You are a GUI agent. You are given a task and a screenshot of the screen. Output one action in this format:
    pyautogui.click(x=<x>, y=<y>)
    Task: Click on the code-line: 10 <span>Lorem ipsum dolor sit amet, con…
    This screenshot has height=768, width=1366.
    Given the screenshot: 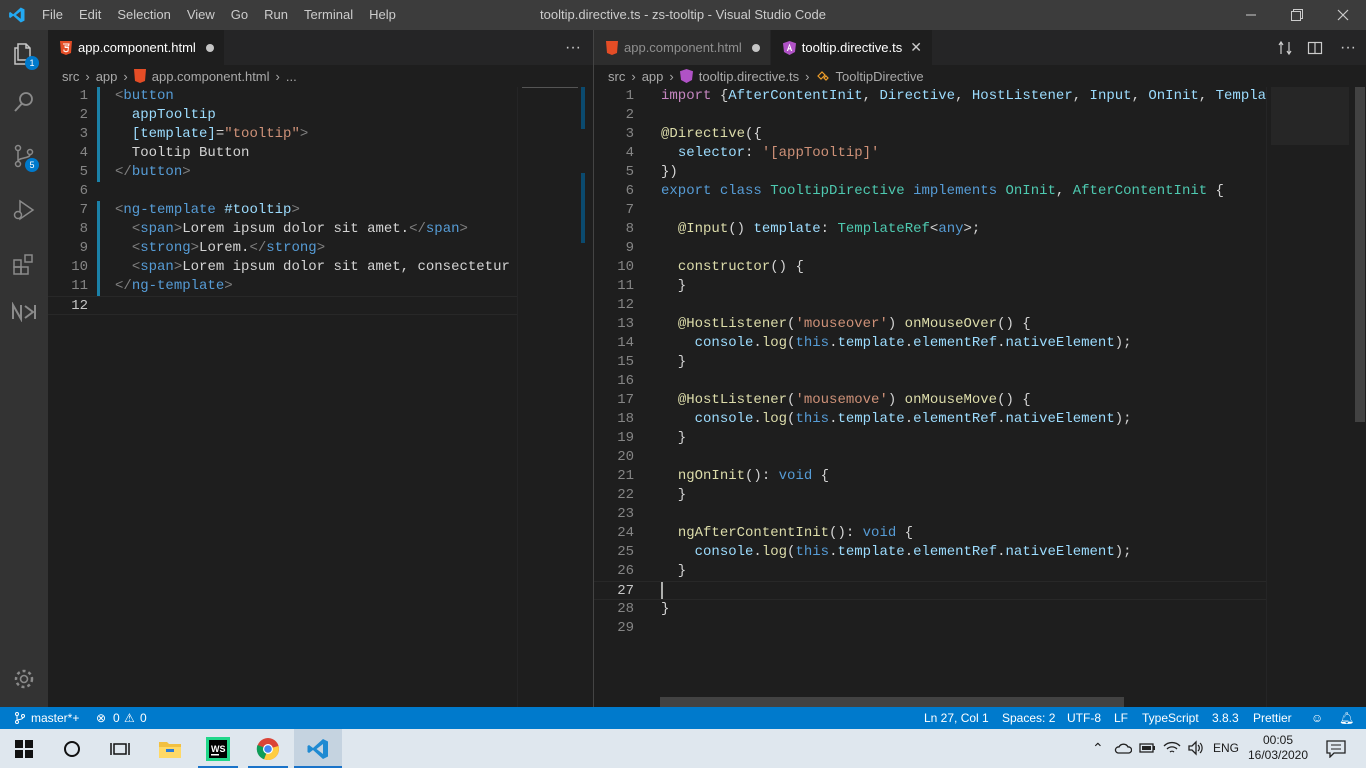 What is the action you would take?
    pyautogui.click(x=282, y=267)
    